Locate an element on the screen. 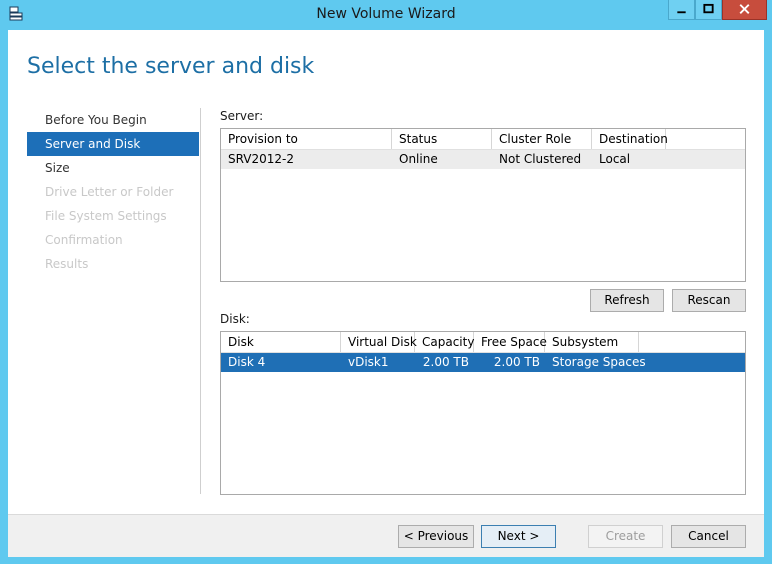 The height and width of the screenshot is (564, 772). column-header-capacity: Capacity is located at coordinates (444, 342).